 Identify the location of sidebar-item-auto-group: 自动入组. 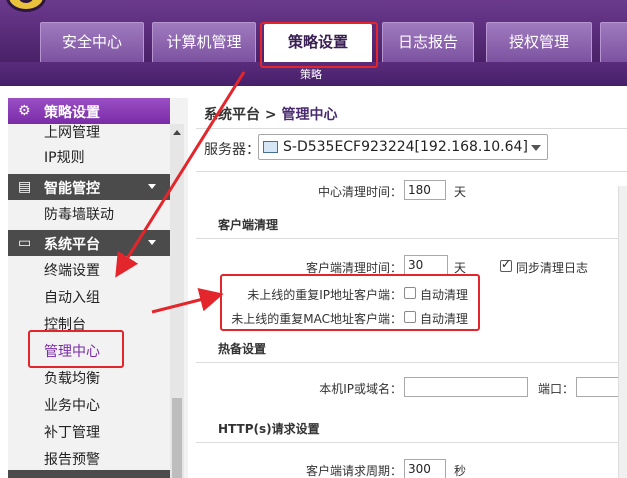
(72, 298).